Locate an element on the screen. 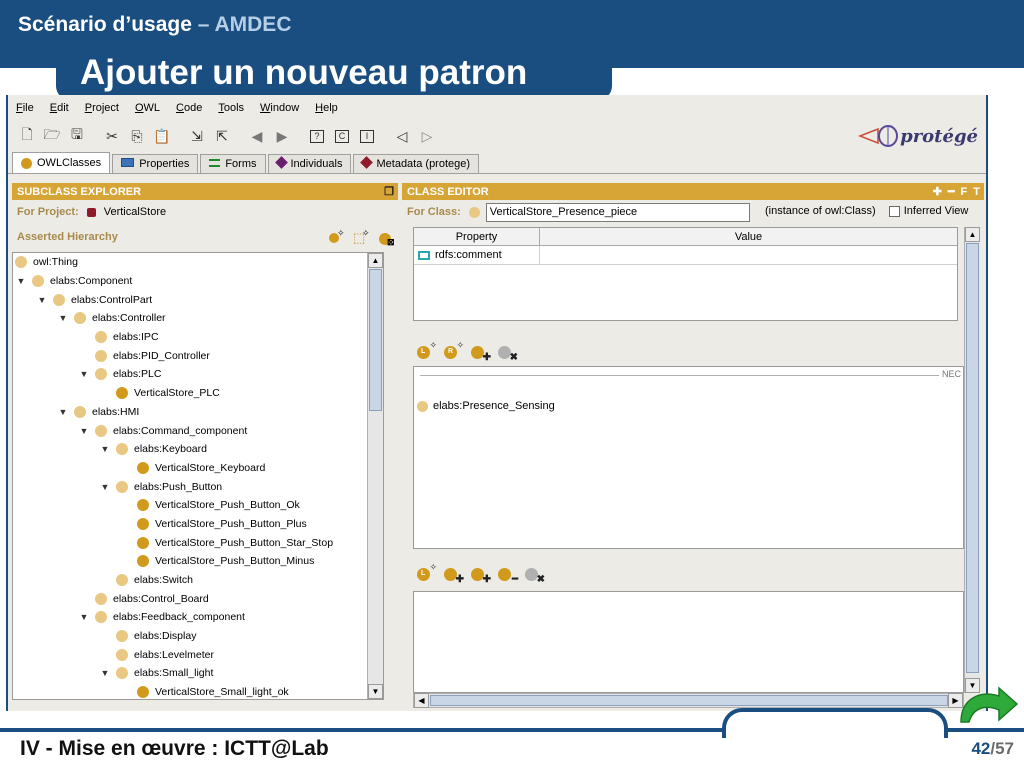  menu-help: Help is located at coordinates (326, 108).